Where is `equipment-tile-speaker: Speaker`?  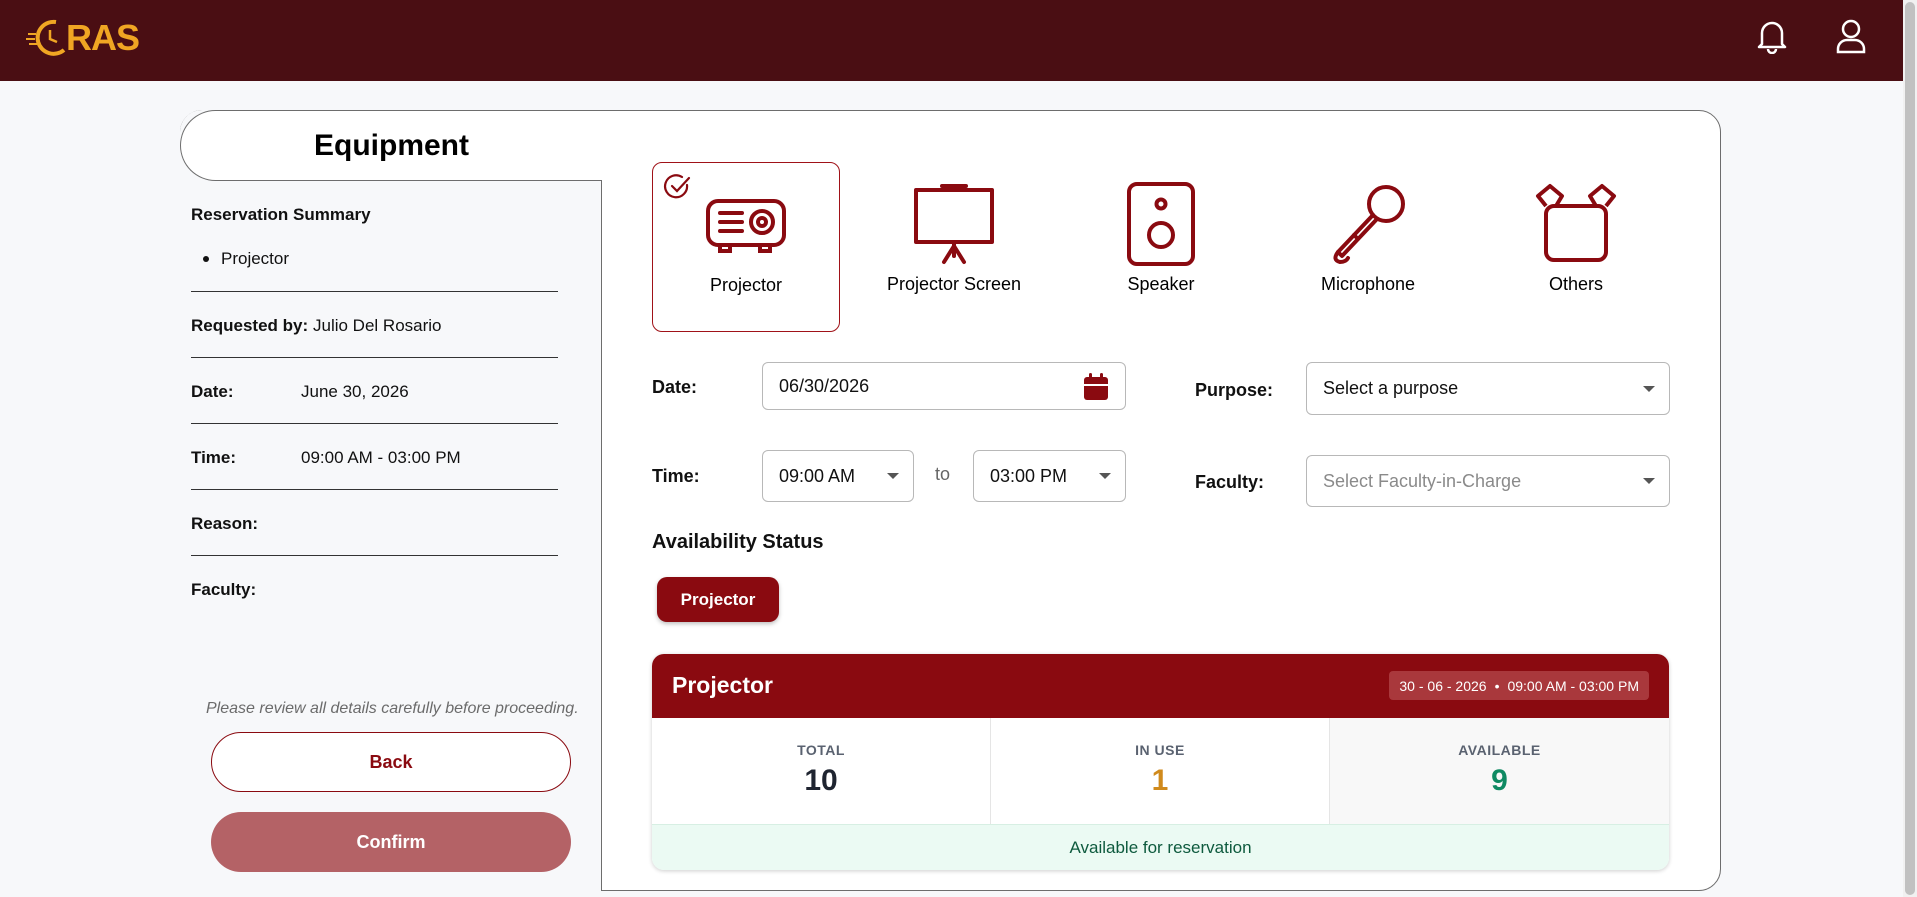
equipment-tile-speaker: Speaker is located at coordinates (1161, 247).